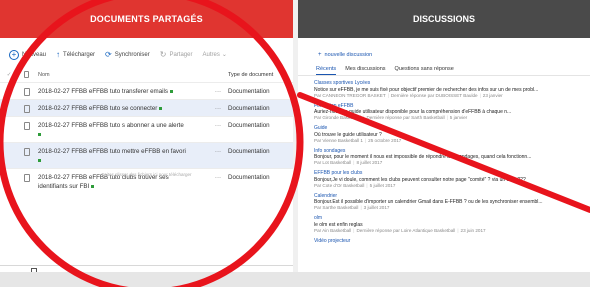 Image resolution: width=590 pixels, height=287 pixels. I want to click on column-header-type: Type de document, so click(260, 75).